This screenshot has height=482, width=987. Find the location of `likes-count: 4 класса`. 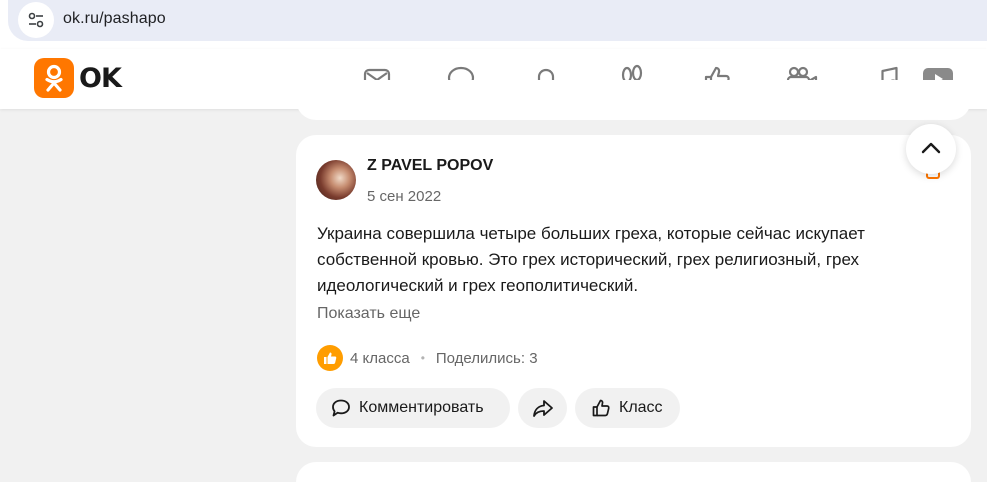

likes-count: 4 класса is located at coordinates (380, 358).